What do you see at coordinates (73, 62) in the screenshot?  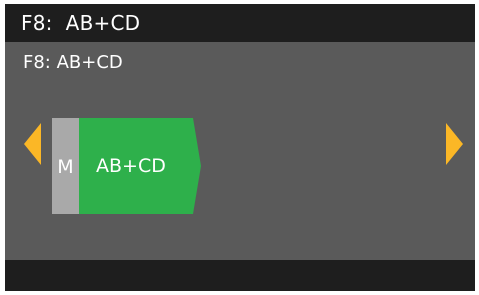 I see `current-function-label: F8: AB+CD` at bounding box center [73, 62].